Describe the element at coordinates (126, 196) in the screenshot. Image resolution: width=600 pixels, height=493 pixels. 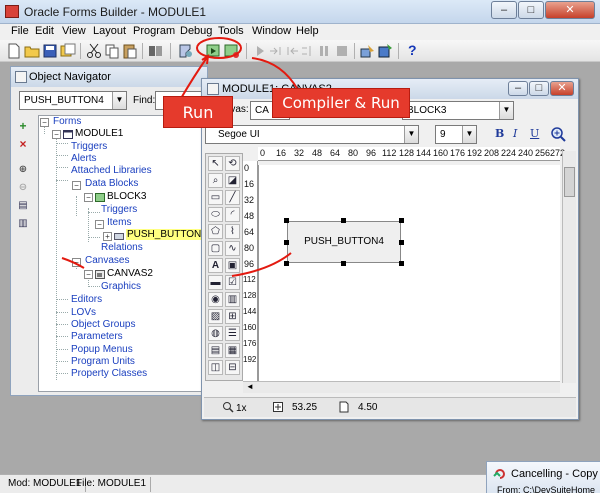
I see `tree-node-block3: BLOCK3` at that location.